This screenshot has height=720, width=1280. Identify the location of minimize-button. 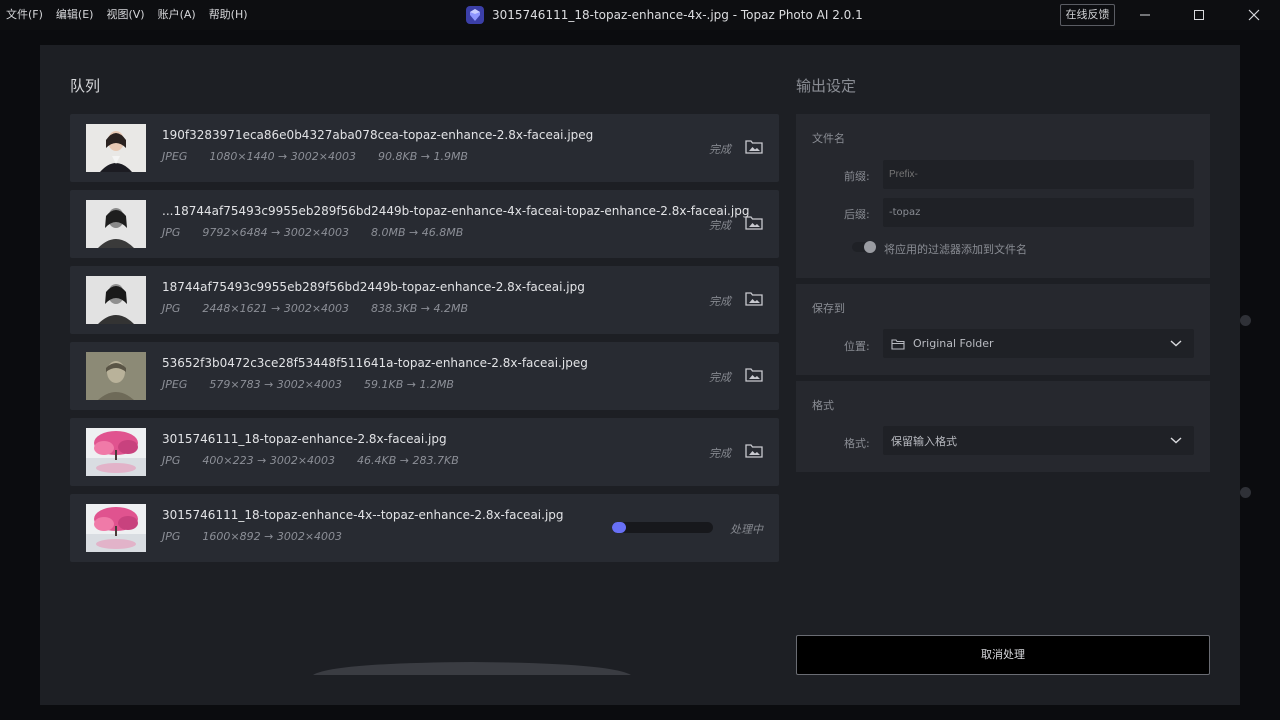
(1145, 15).